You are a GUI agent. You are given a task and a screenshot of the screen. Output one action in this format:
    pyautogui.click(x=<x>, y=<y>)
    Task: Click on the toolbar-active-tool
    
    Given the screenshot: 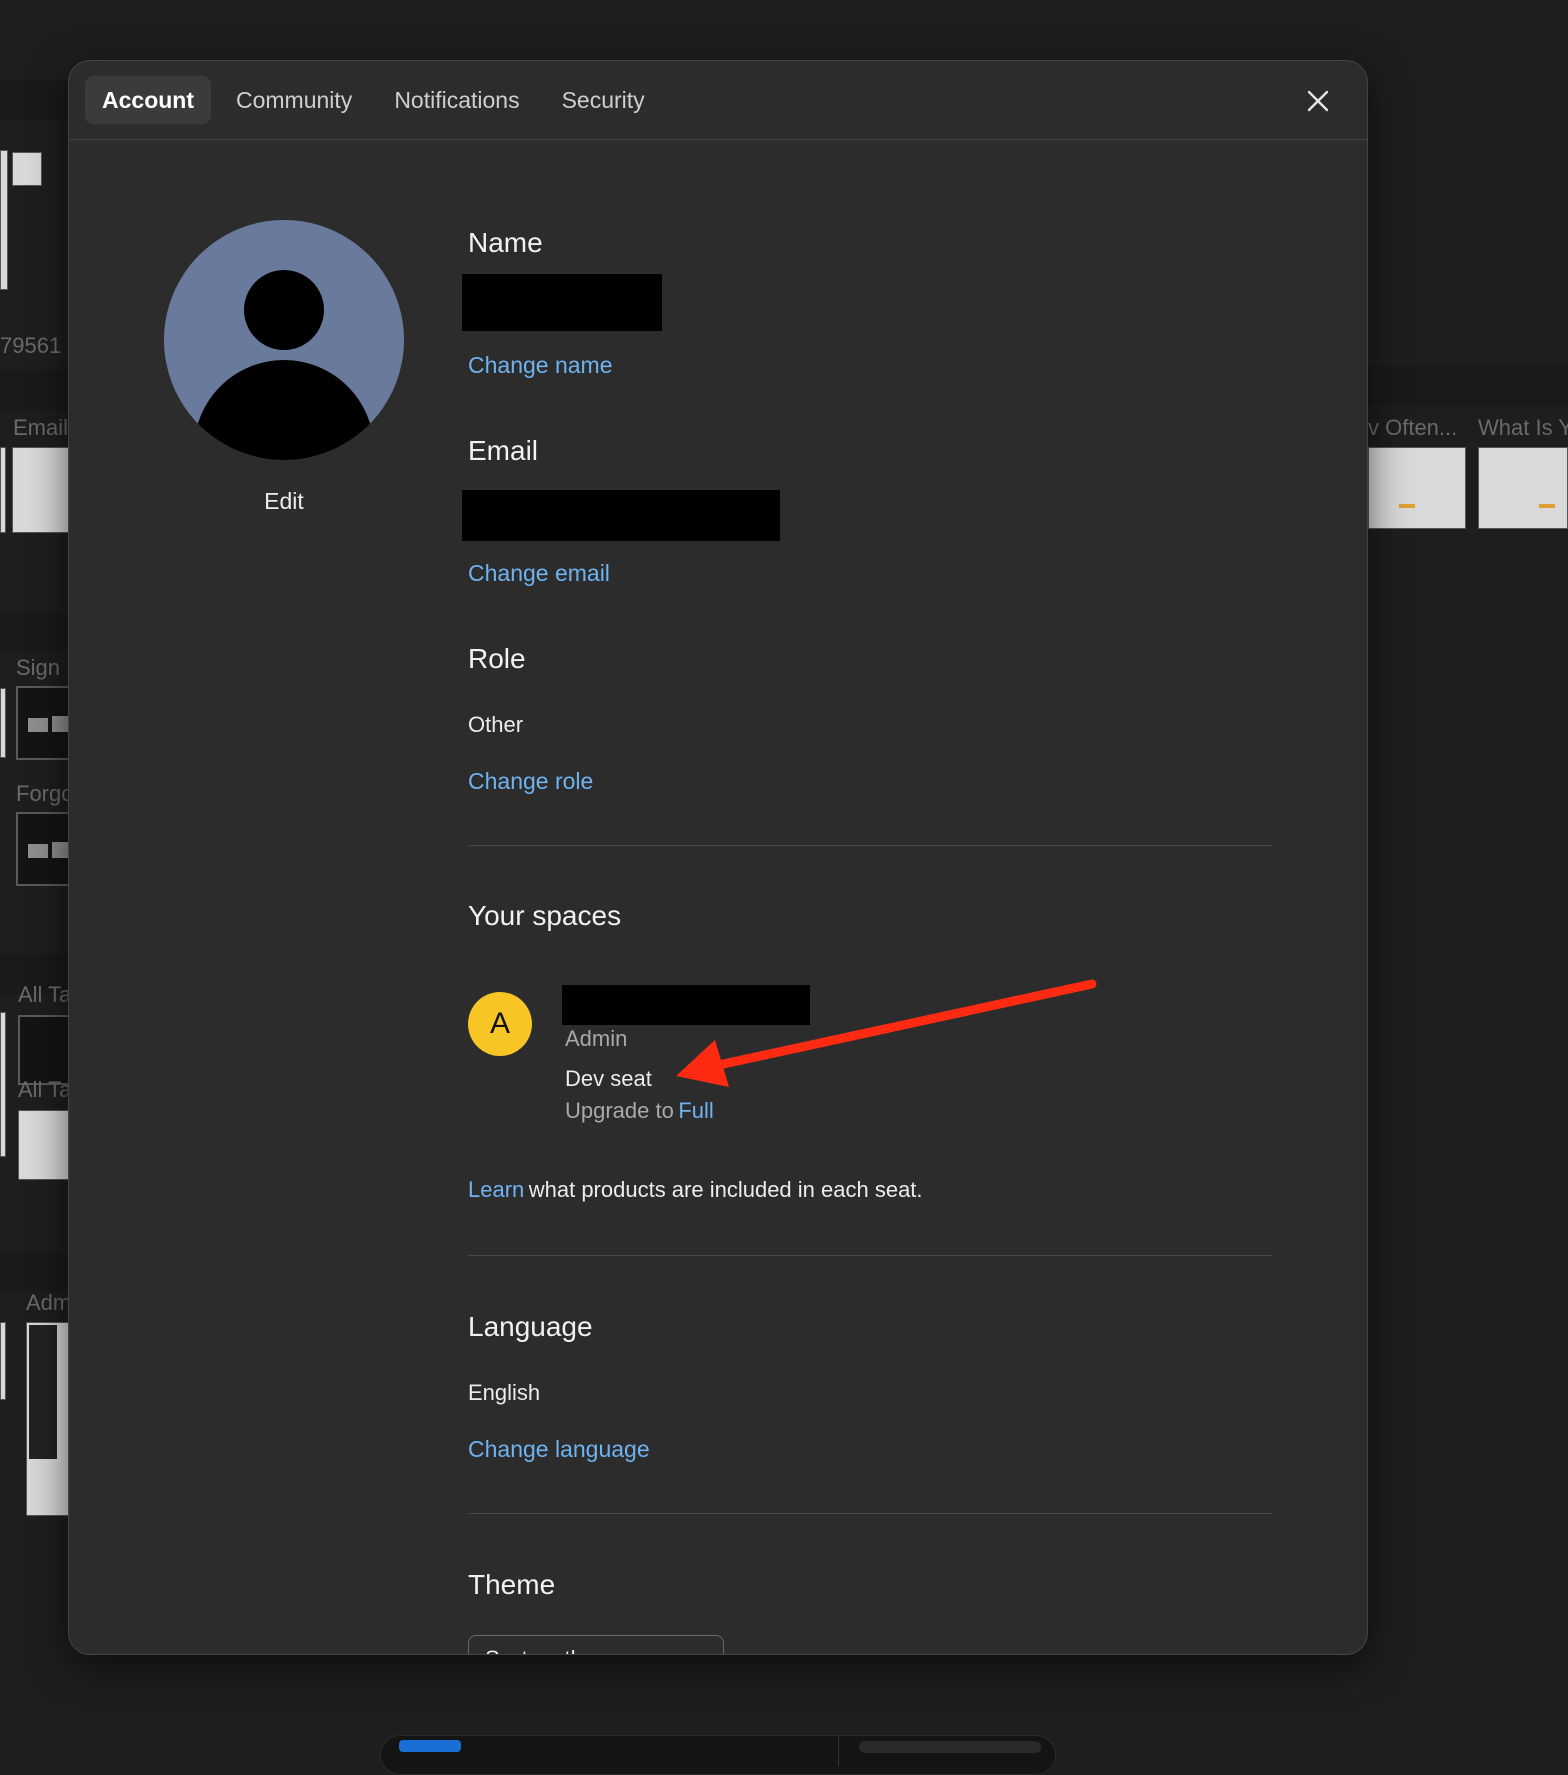 What is the action you would take?
    pyautogui.click(x=430, y=1746)
    